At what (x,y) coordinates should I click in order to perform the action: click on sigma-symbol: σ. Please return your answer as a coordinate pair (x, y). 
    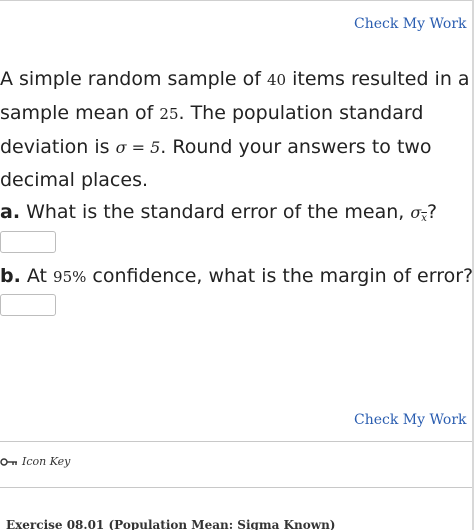
    Looking at the image, I should click on (416, 212).